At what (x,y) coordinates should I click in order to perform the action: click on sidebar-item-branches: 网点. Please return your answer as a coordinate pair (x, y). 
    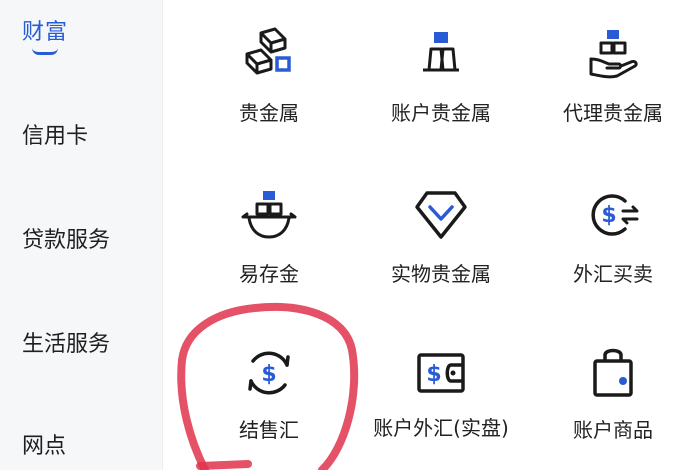
    Looking at the image, I should click on (44, 444).